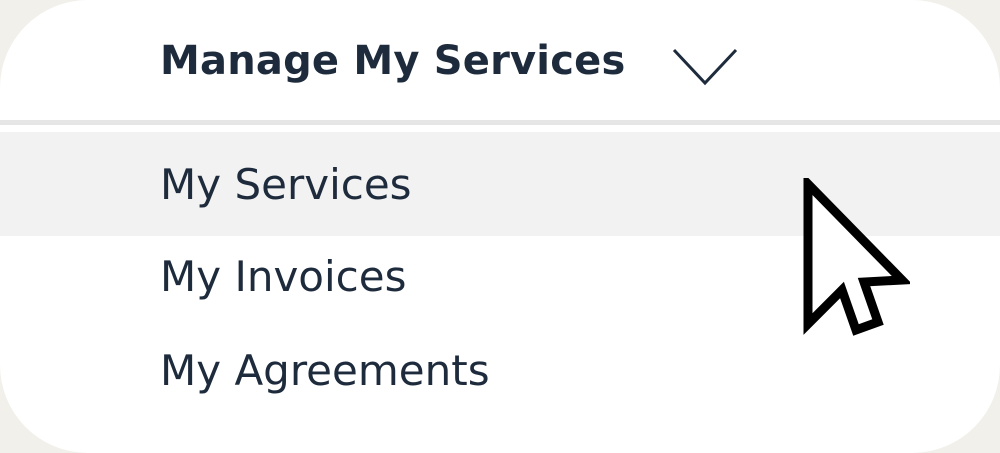 The height and width of the screenshot is (453, 1000). Describe the element at coordinates (283, 276) in the screenshot. I see `menu-item-label: My Invoices` at that location.